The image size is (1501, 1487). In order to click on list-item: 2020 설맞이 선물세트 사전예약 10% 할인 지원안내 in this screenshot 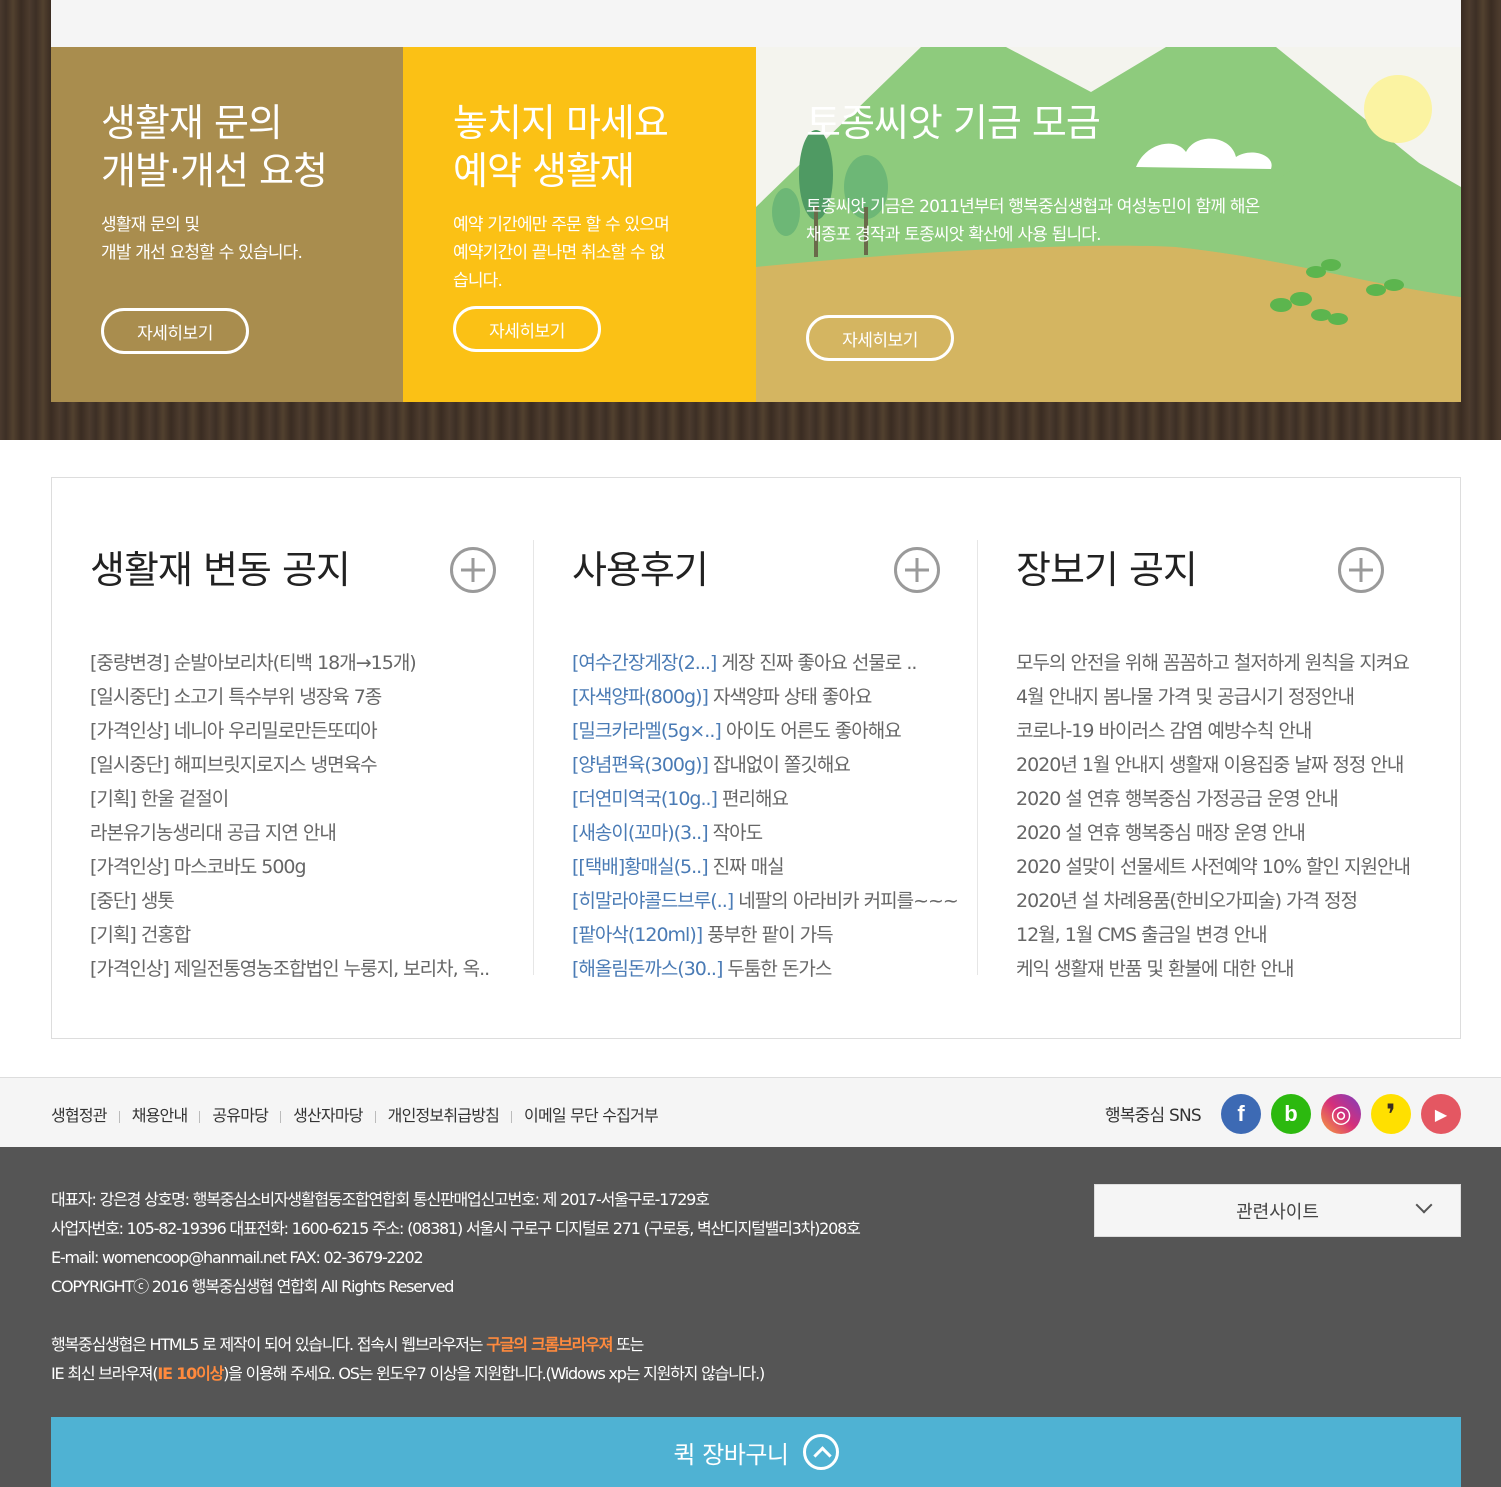, I will do `click(1226, 867)`.